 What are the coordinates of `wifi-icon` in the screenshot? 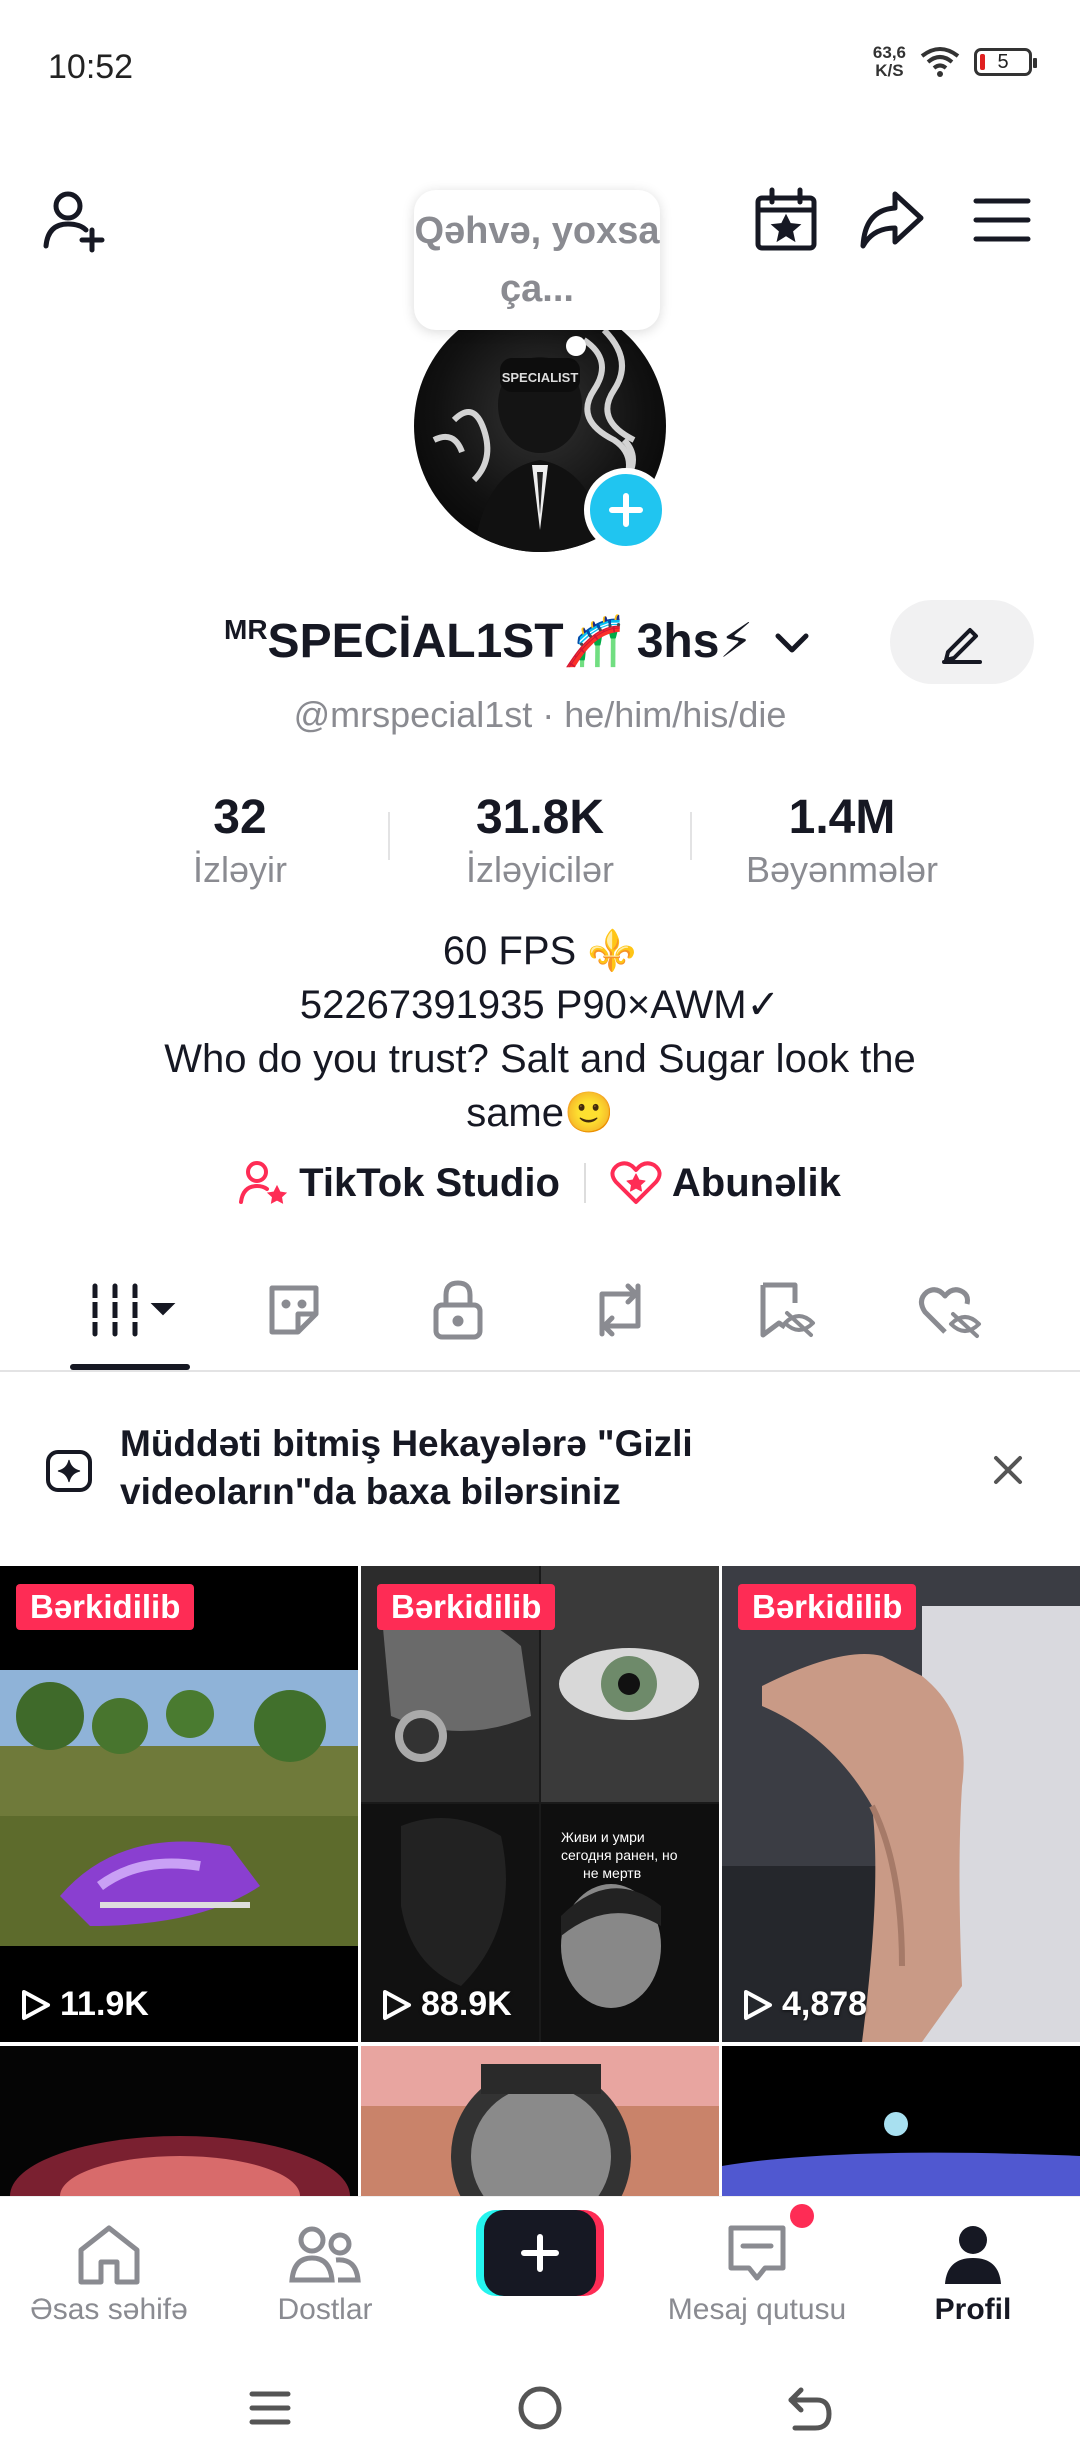 It's located at (940, 62).